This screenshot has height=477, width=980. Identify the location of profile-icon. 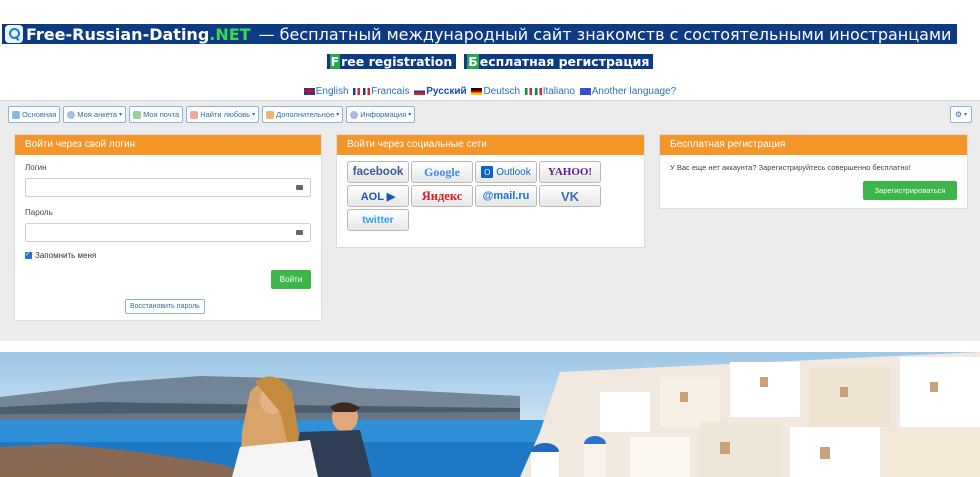
(71, 114).